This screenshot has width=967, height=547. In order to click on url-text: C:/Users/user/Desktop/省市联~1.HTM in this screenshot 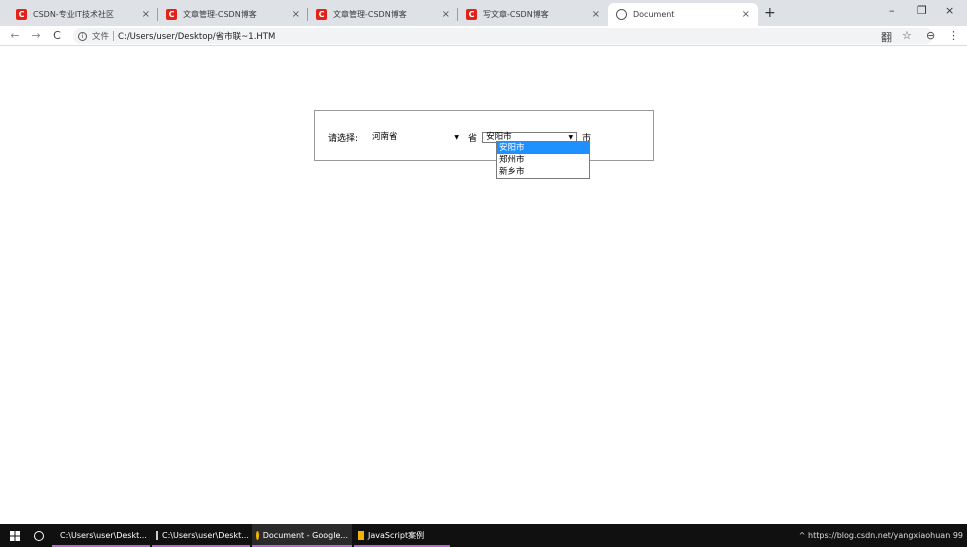, I will do `click(196, 36)`.